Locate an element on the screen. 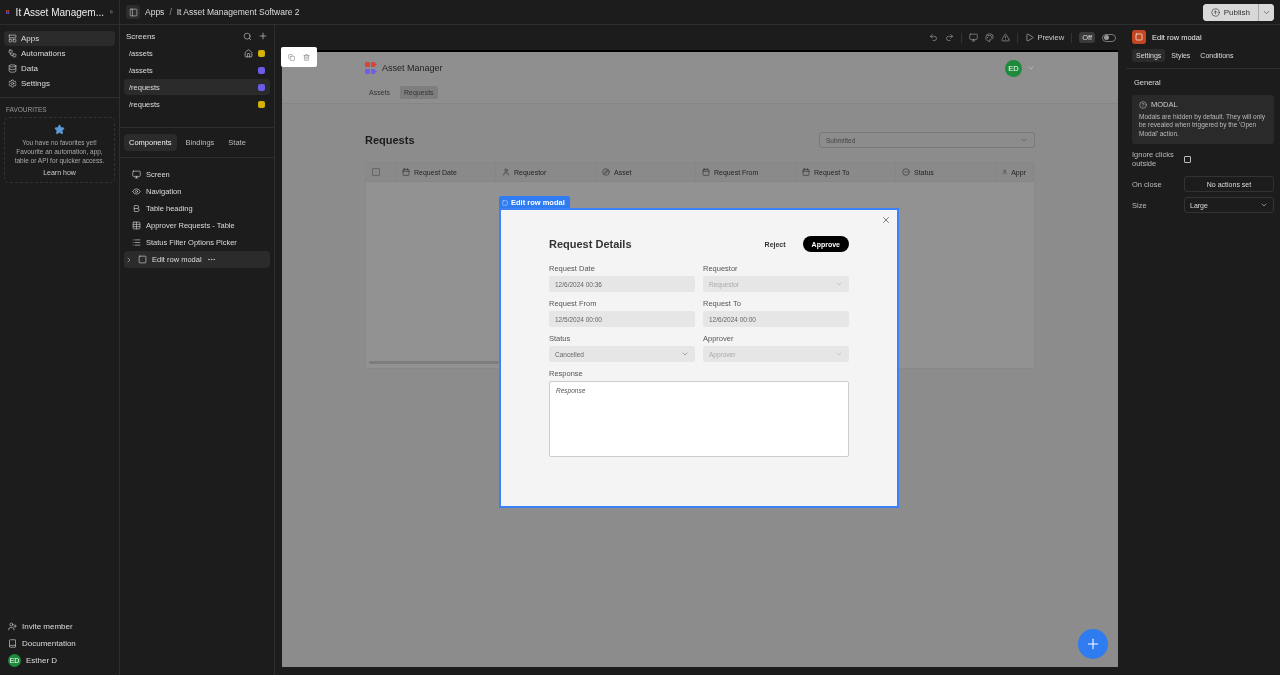  modal-component-icon is located at coordinates (1139, 37).